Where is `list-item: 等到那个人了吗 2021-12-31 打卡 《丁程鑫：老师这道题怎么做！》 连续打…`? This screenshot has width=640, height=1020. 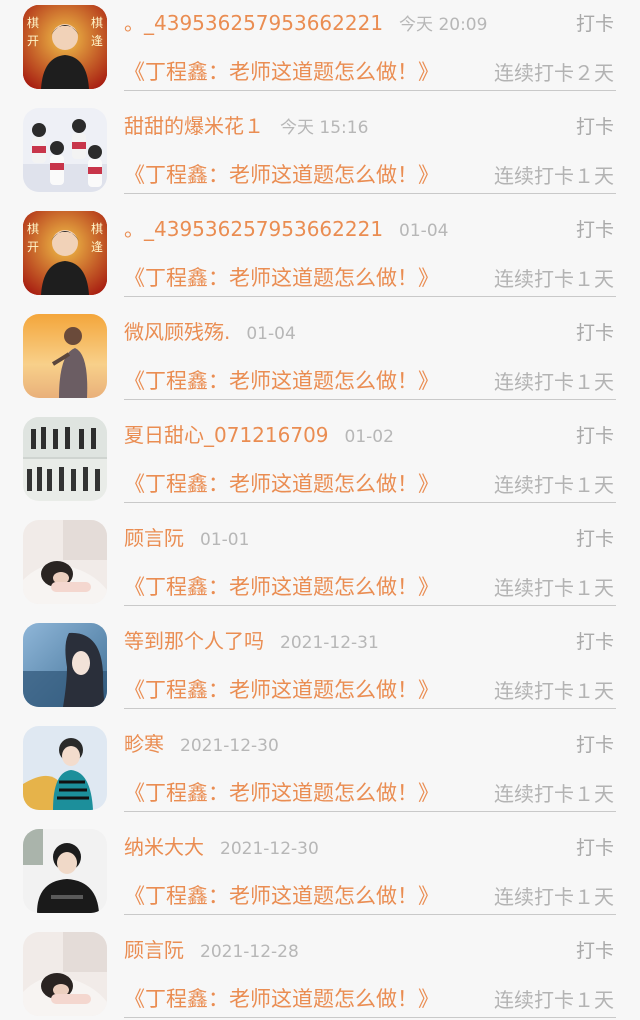 list-item: 等到那个人了吗 2021-12-31 打卡 《丁程鑫：老师这道题怎么做！》 连续打… is located at coordinates (320, 669).